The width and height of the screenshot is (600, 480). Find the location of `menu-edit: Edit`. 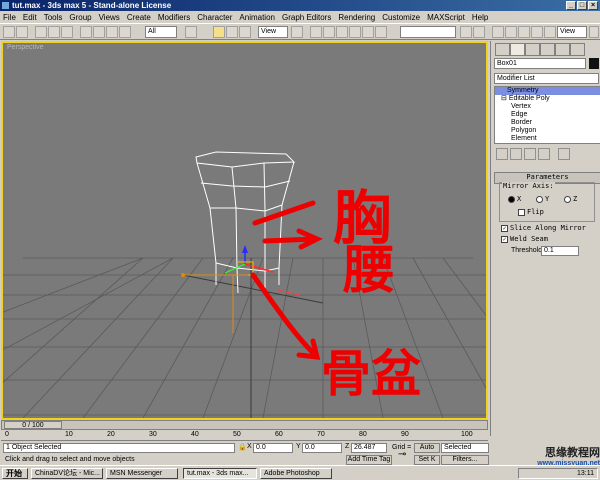

menu-edit: Edit is located at coordinates (30, 17).